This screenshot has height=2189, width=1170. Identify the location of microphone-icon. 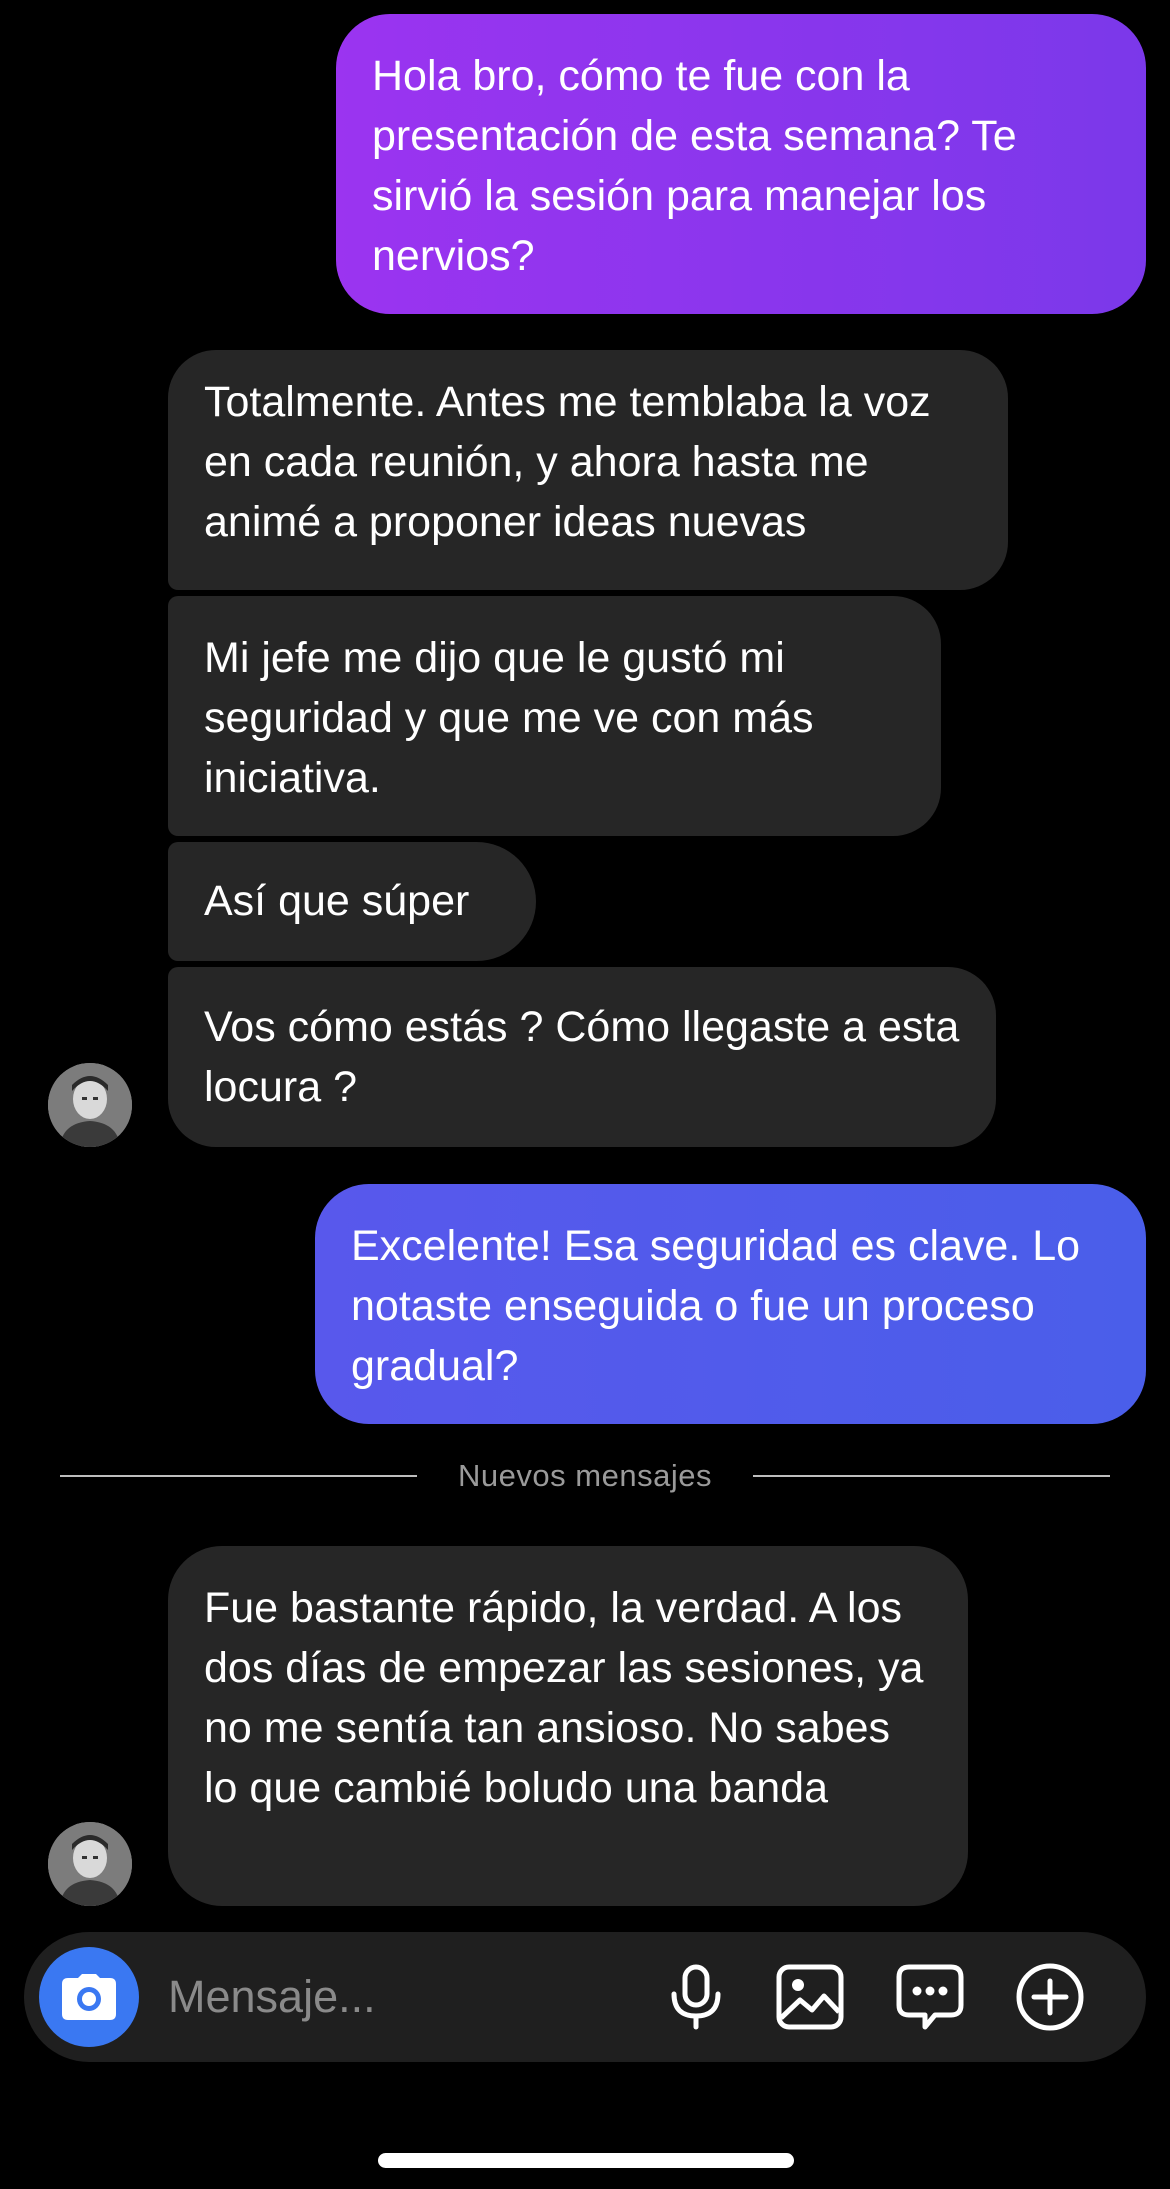
(696, 1997).